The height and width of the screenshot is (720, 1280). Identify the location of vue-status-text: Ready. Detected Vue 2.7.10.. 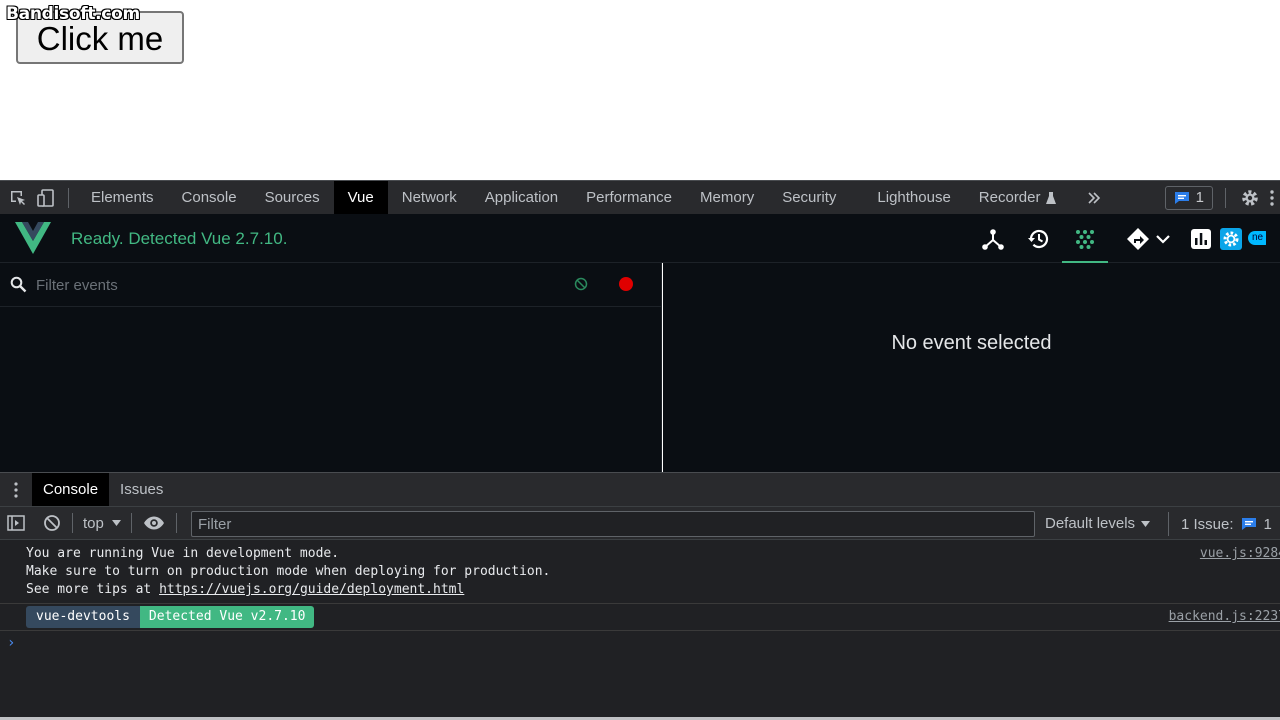
(179, 238).